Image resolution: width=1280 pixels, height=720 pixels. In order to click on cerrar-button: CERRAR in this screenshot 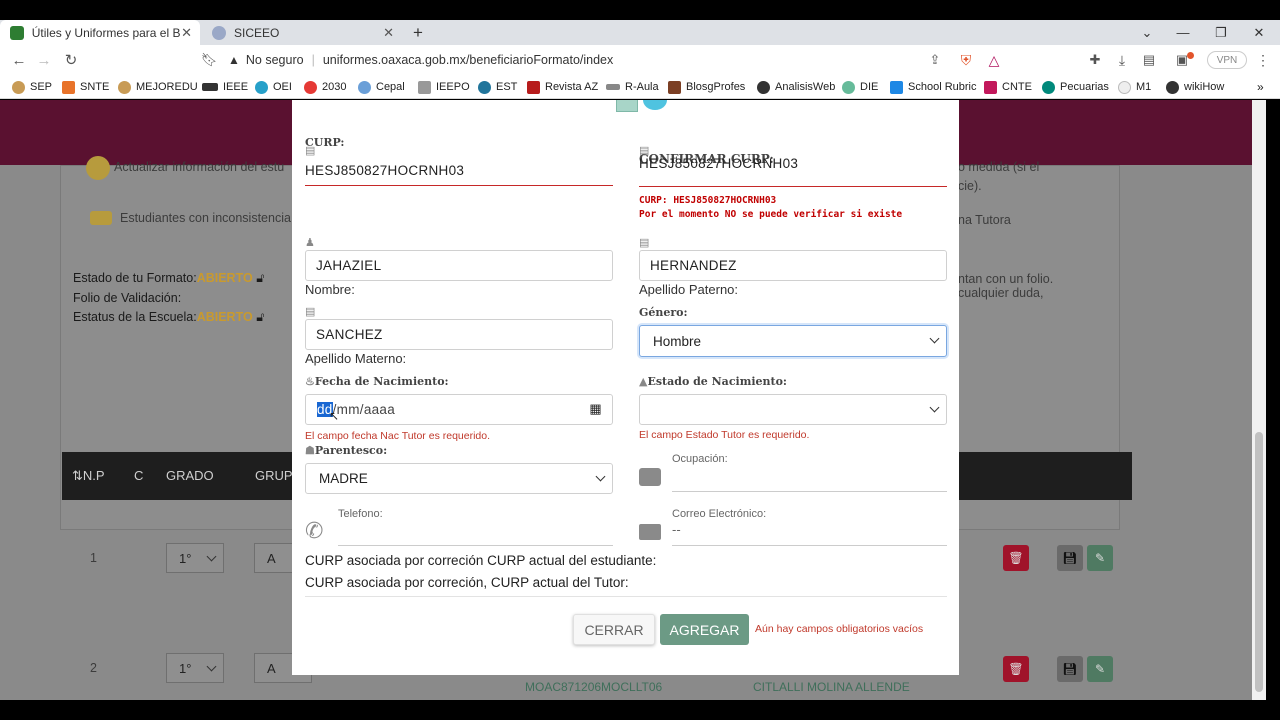, I will do `click(614, 629)`.